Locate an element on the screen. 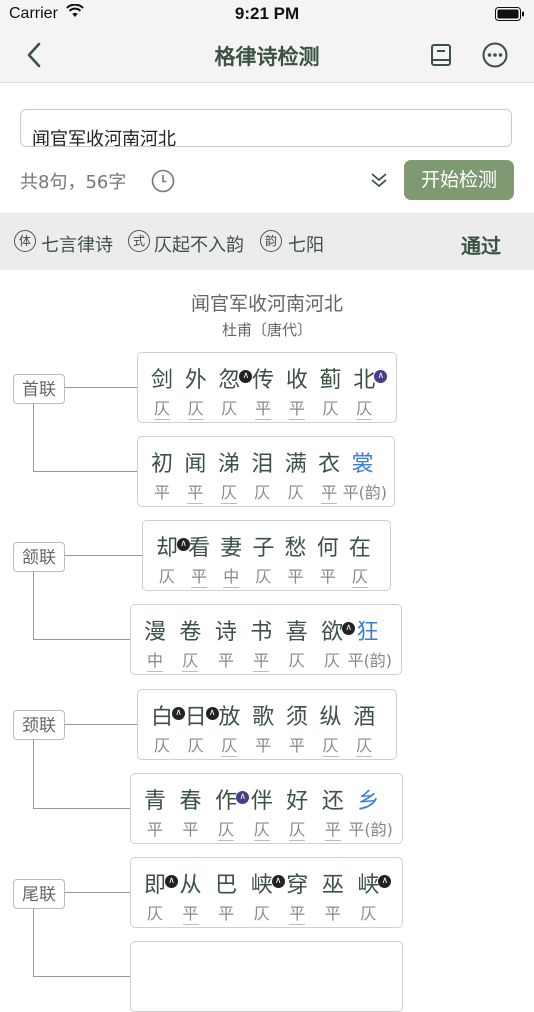 The height and width of the screenshot is (1012, 534). tone-text: 平(韵) is located at coordinates (370, 829).